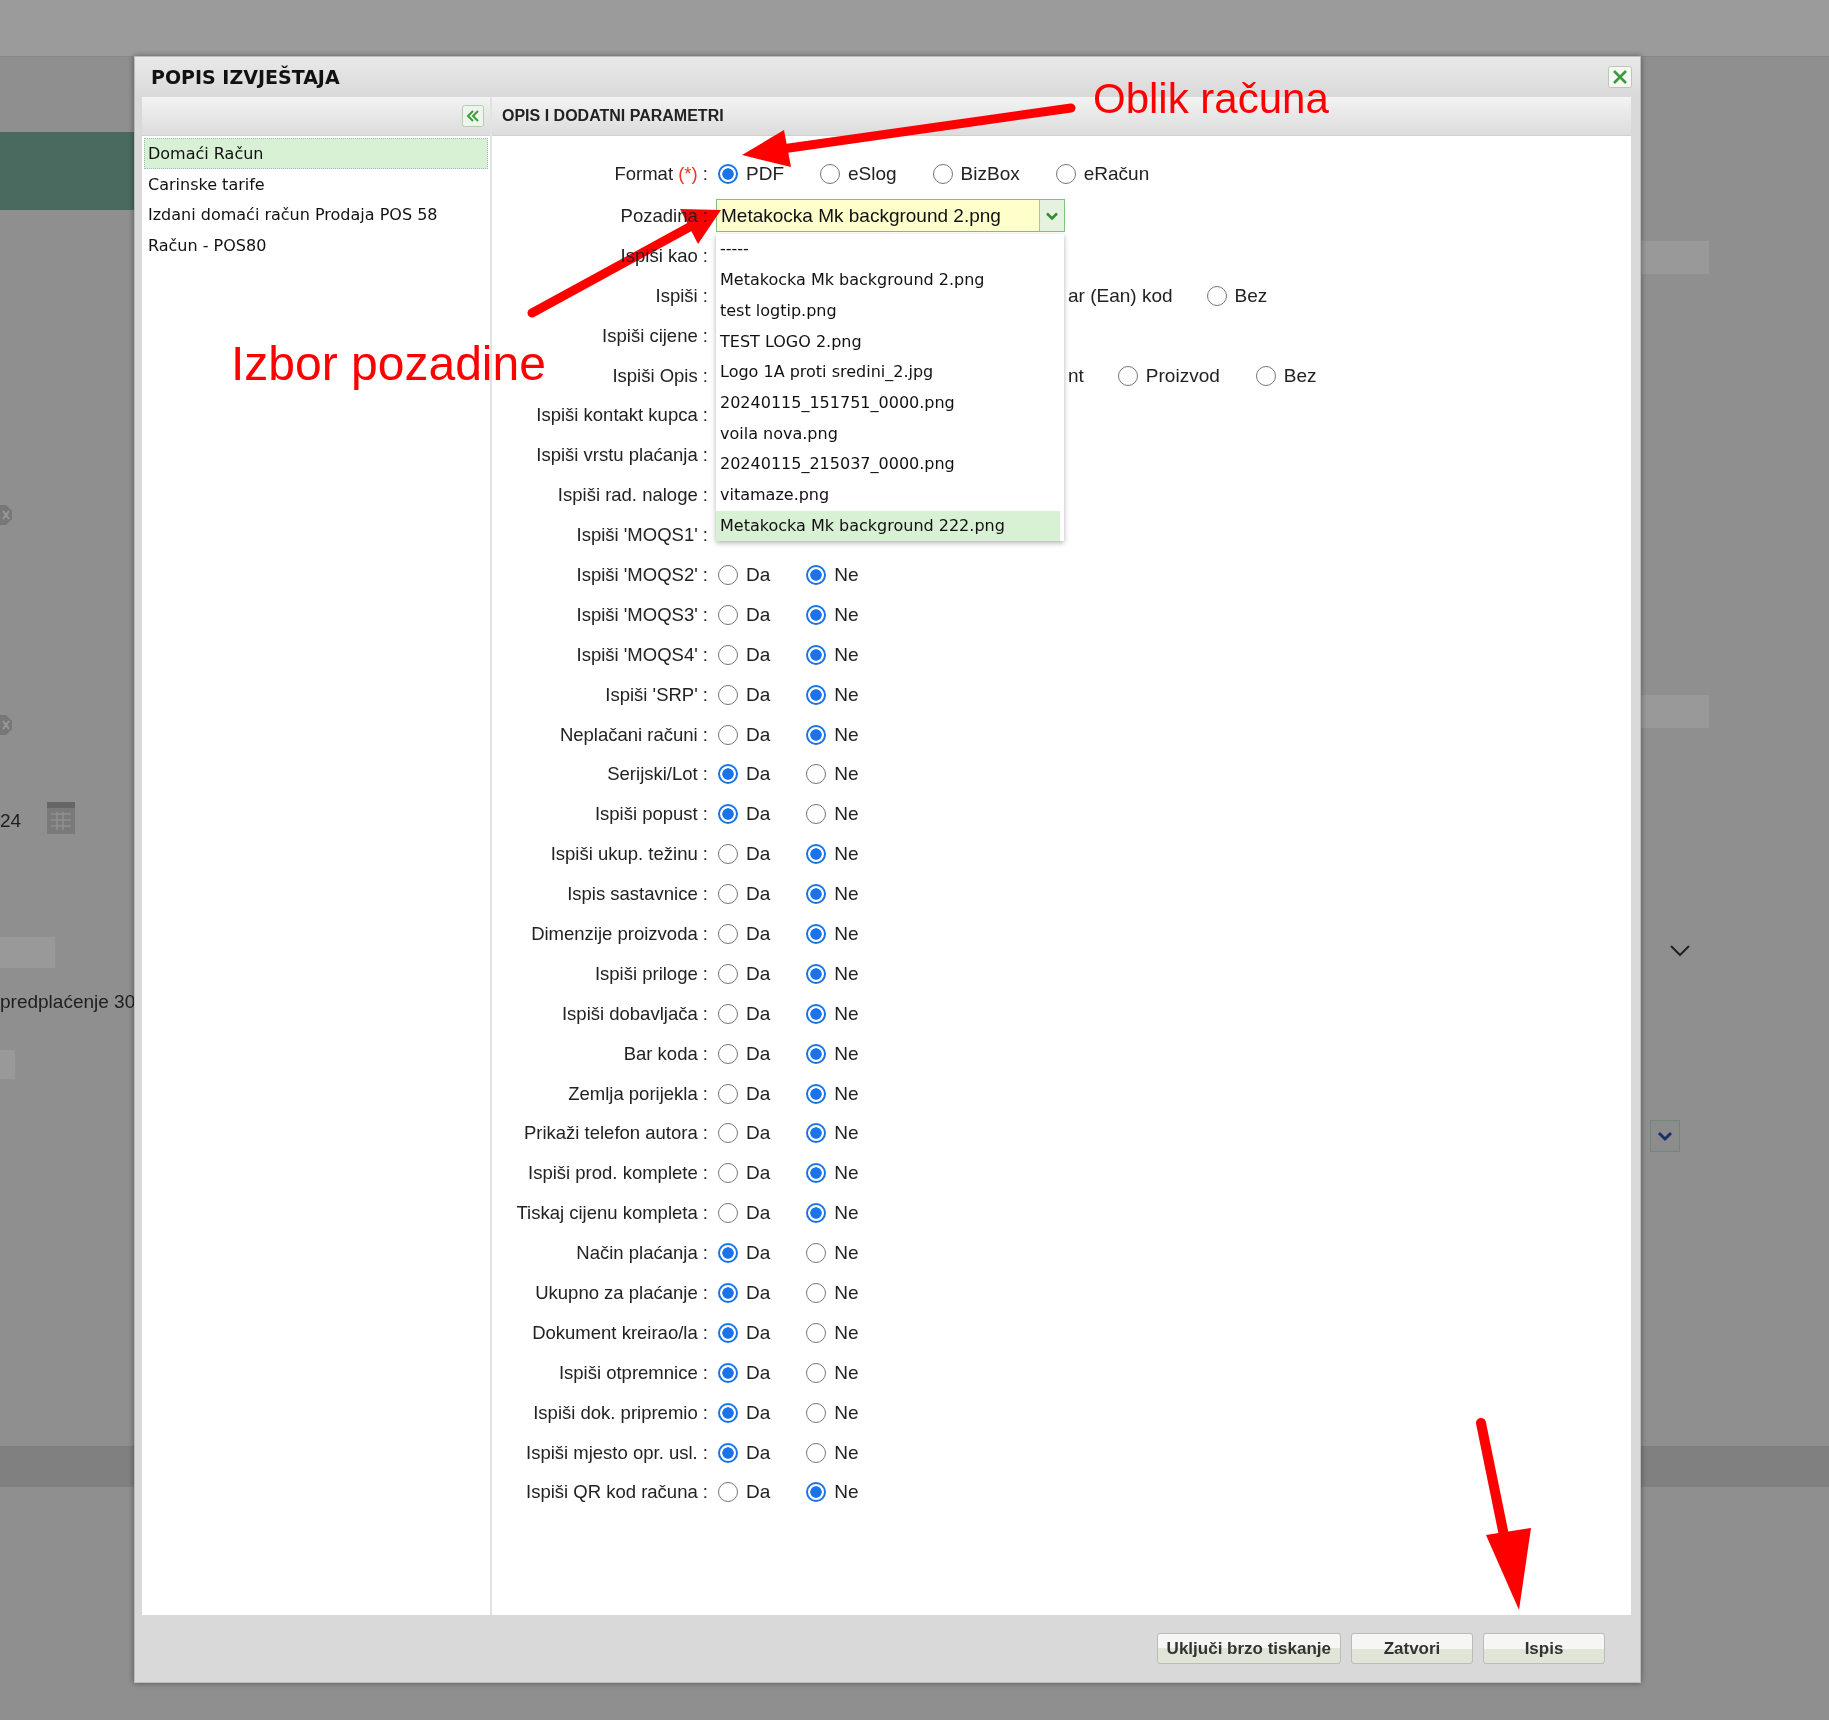  I want to click on chevron-down-icon, so click(1051, 216).